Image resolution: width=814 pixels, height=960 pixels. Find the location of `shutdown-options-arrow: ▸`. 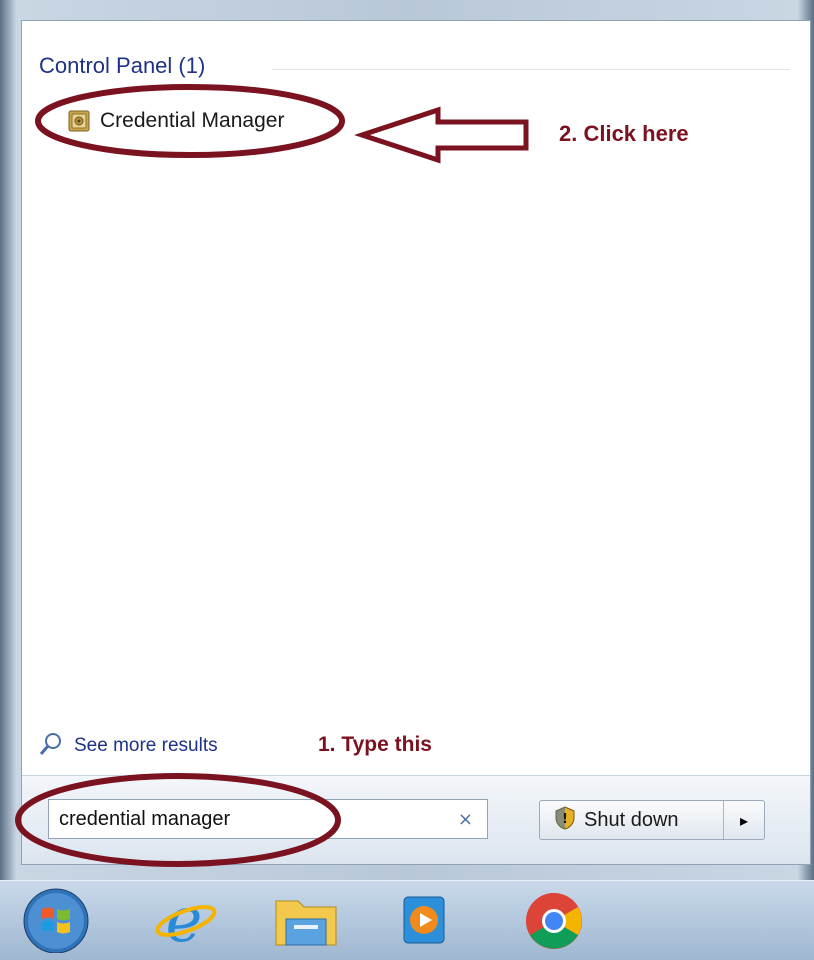

shutdown-options-arrow: ▸ is located at coordinates (744, 820).